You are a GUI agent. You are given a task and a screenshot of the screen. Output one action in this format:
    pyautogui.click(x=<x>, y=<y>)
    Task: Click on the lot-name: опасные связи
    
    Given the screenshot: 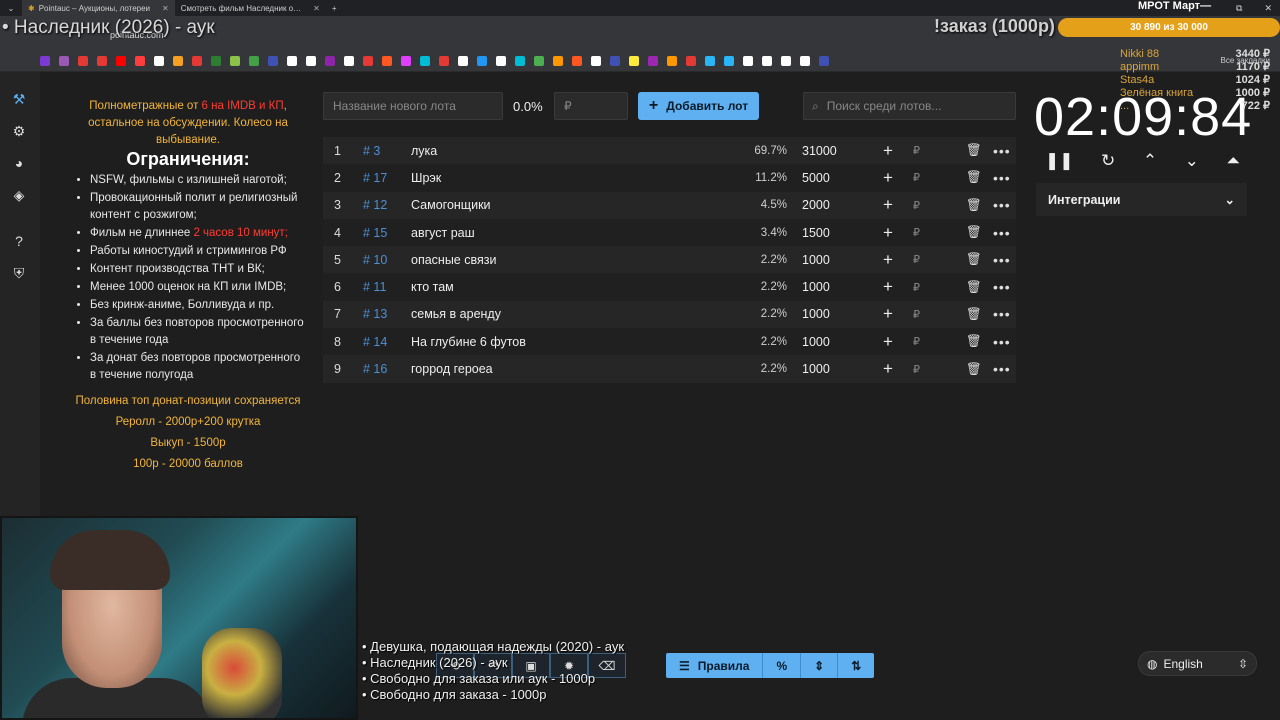 What is the action you would take?
    pyautogui.click(x=453, y=260)
    